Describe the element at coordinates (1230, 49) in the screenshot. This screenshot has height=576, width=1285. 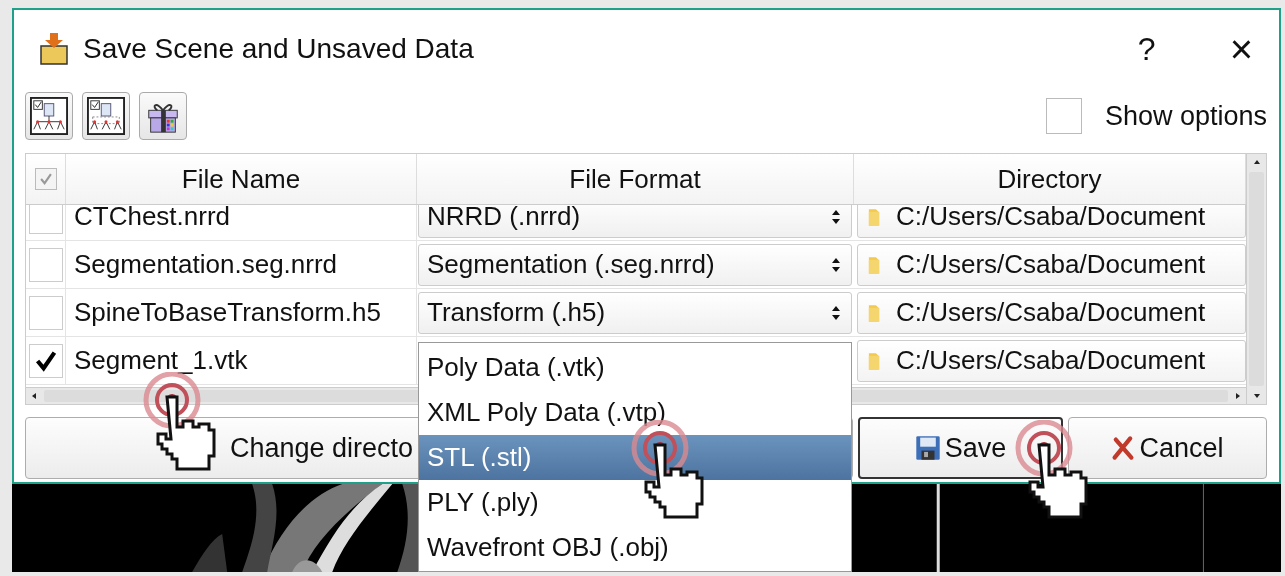
I see `close-button: ×` at that location.